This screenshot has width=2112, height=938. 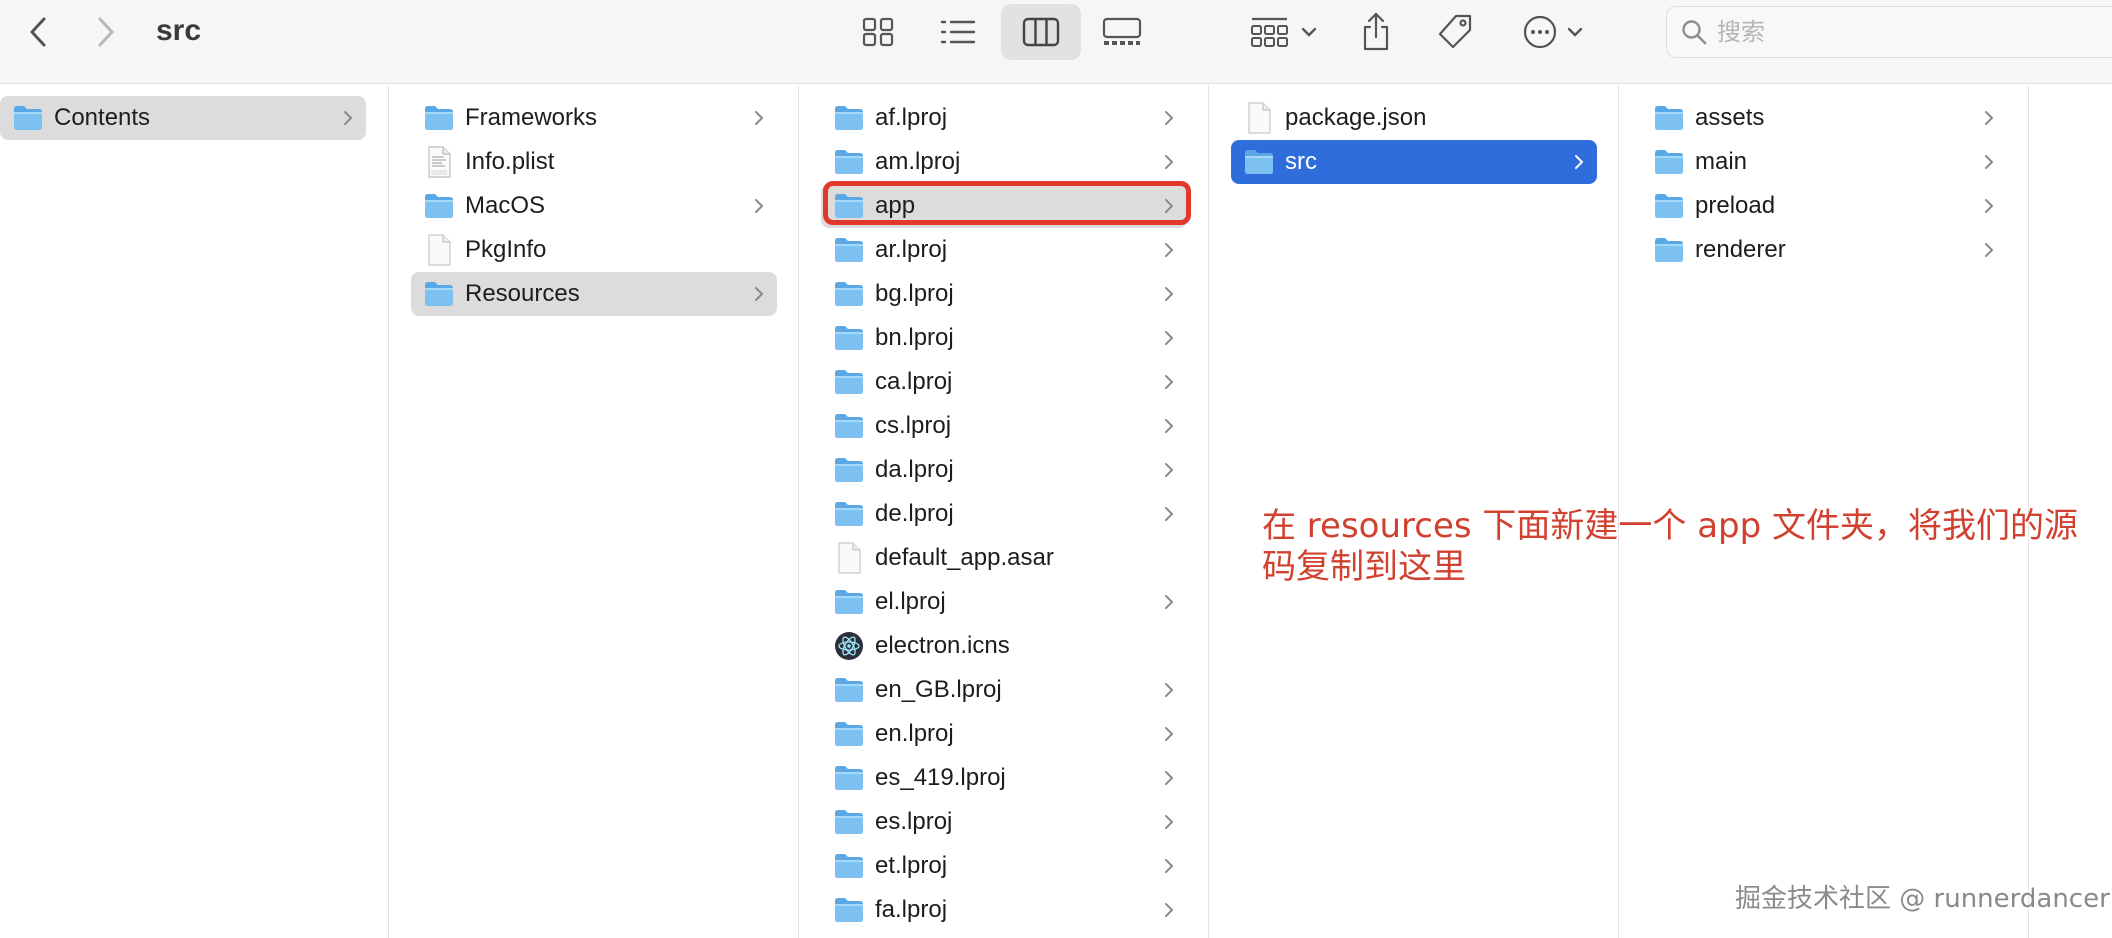 What do you see at coordinates (1455, 32) in the screenshot?
I see `tag-button` at bounding box center [1455, 32].